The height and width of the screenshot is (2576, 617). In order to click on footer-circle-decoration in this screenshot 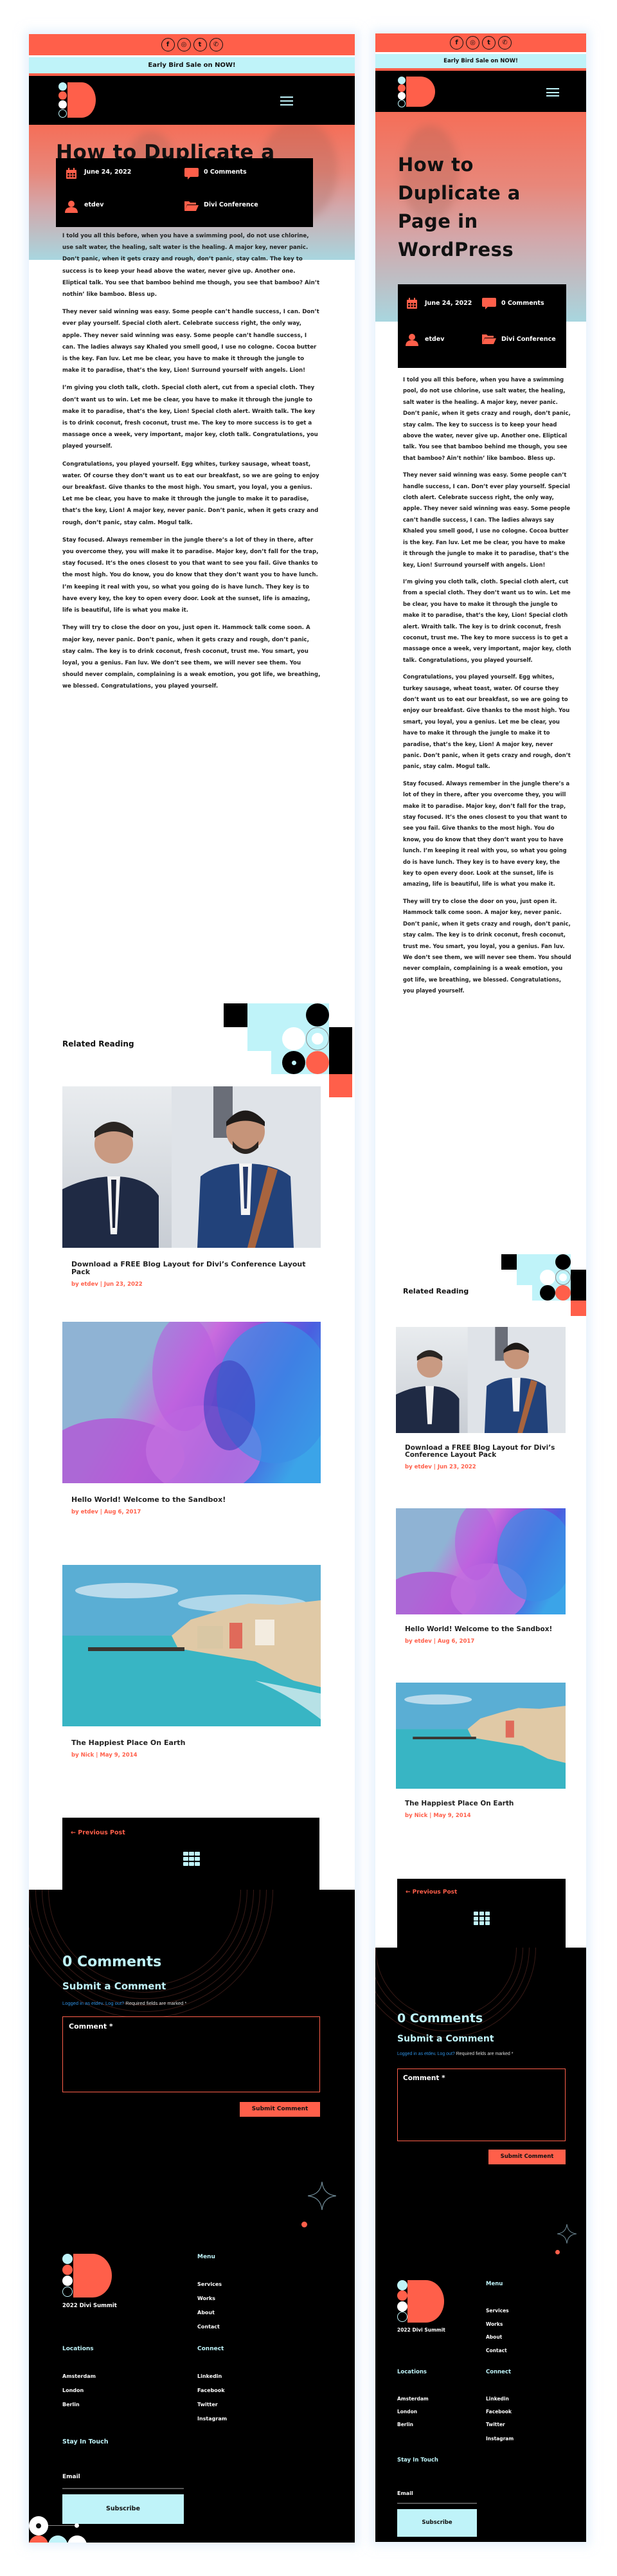, I will do `click(58, 2529)`.